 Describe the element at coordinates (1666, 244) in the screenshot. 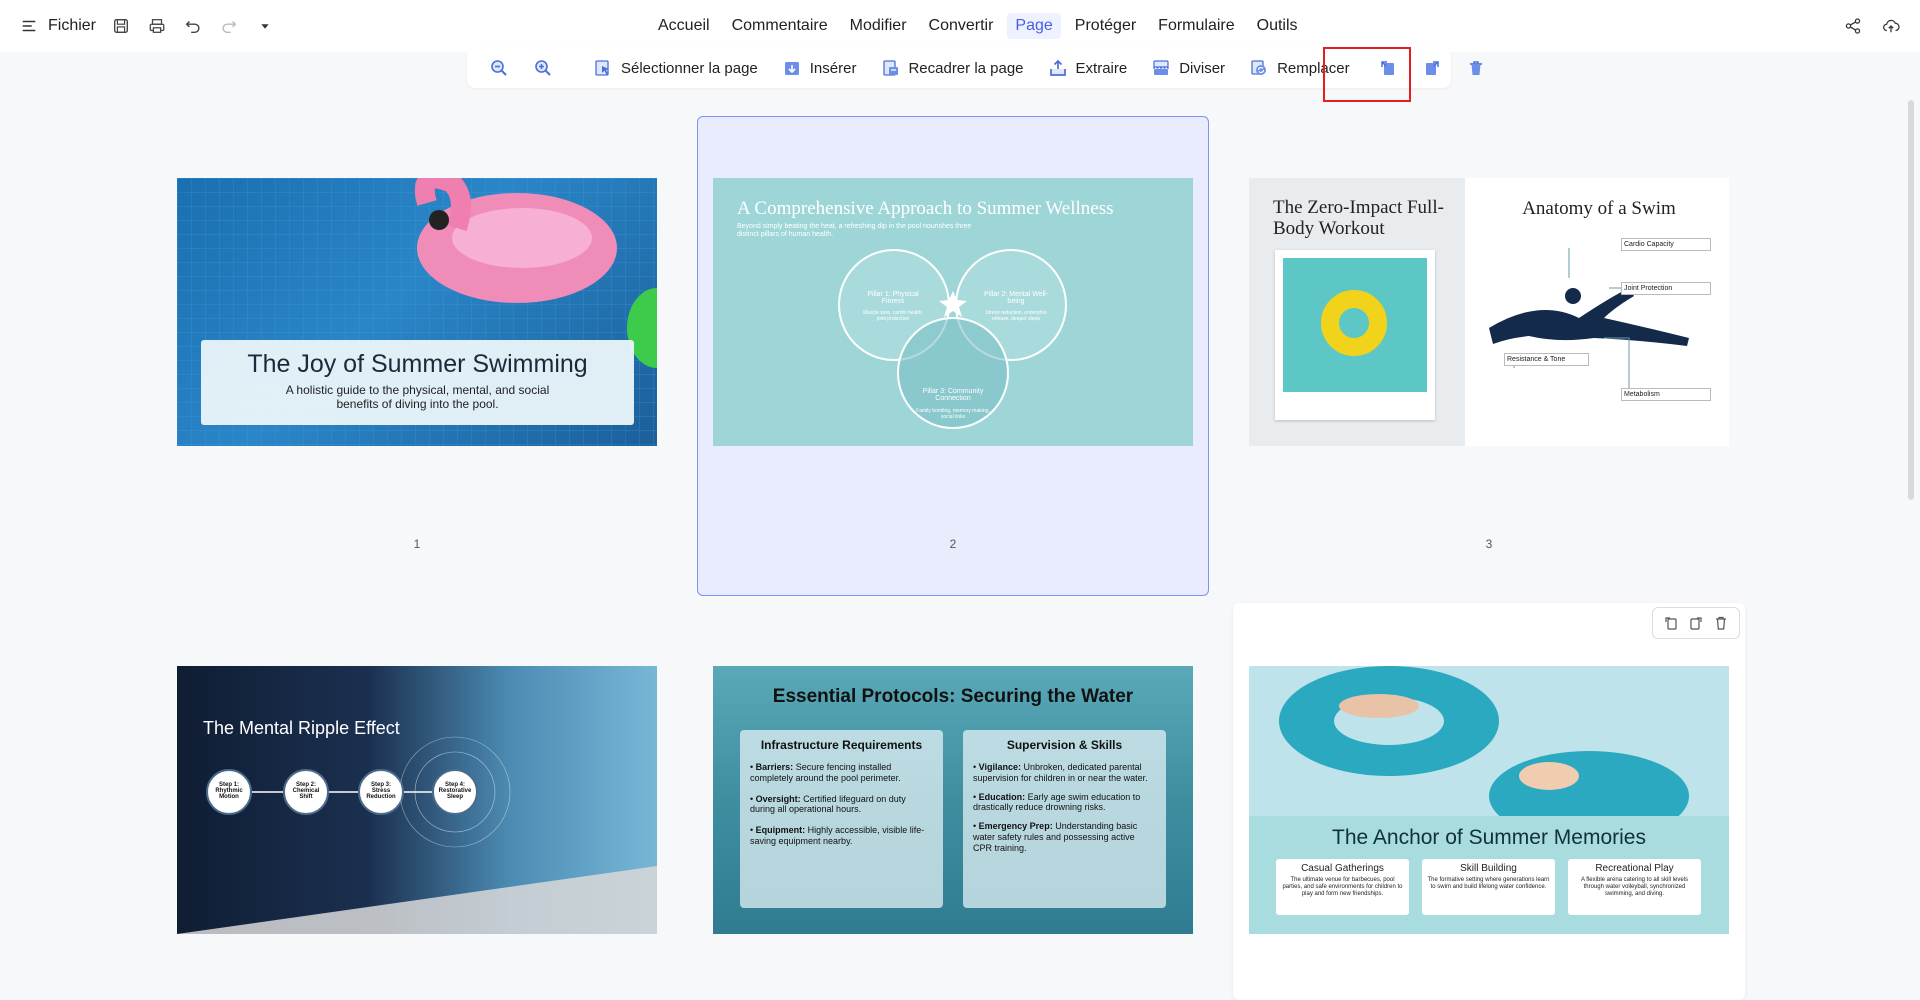

I see `label-cardio: Cardio Capacity` at that location.